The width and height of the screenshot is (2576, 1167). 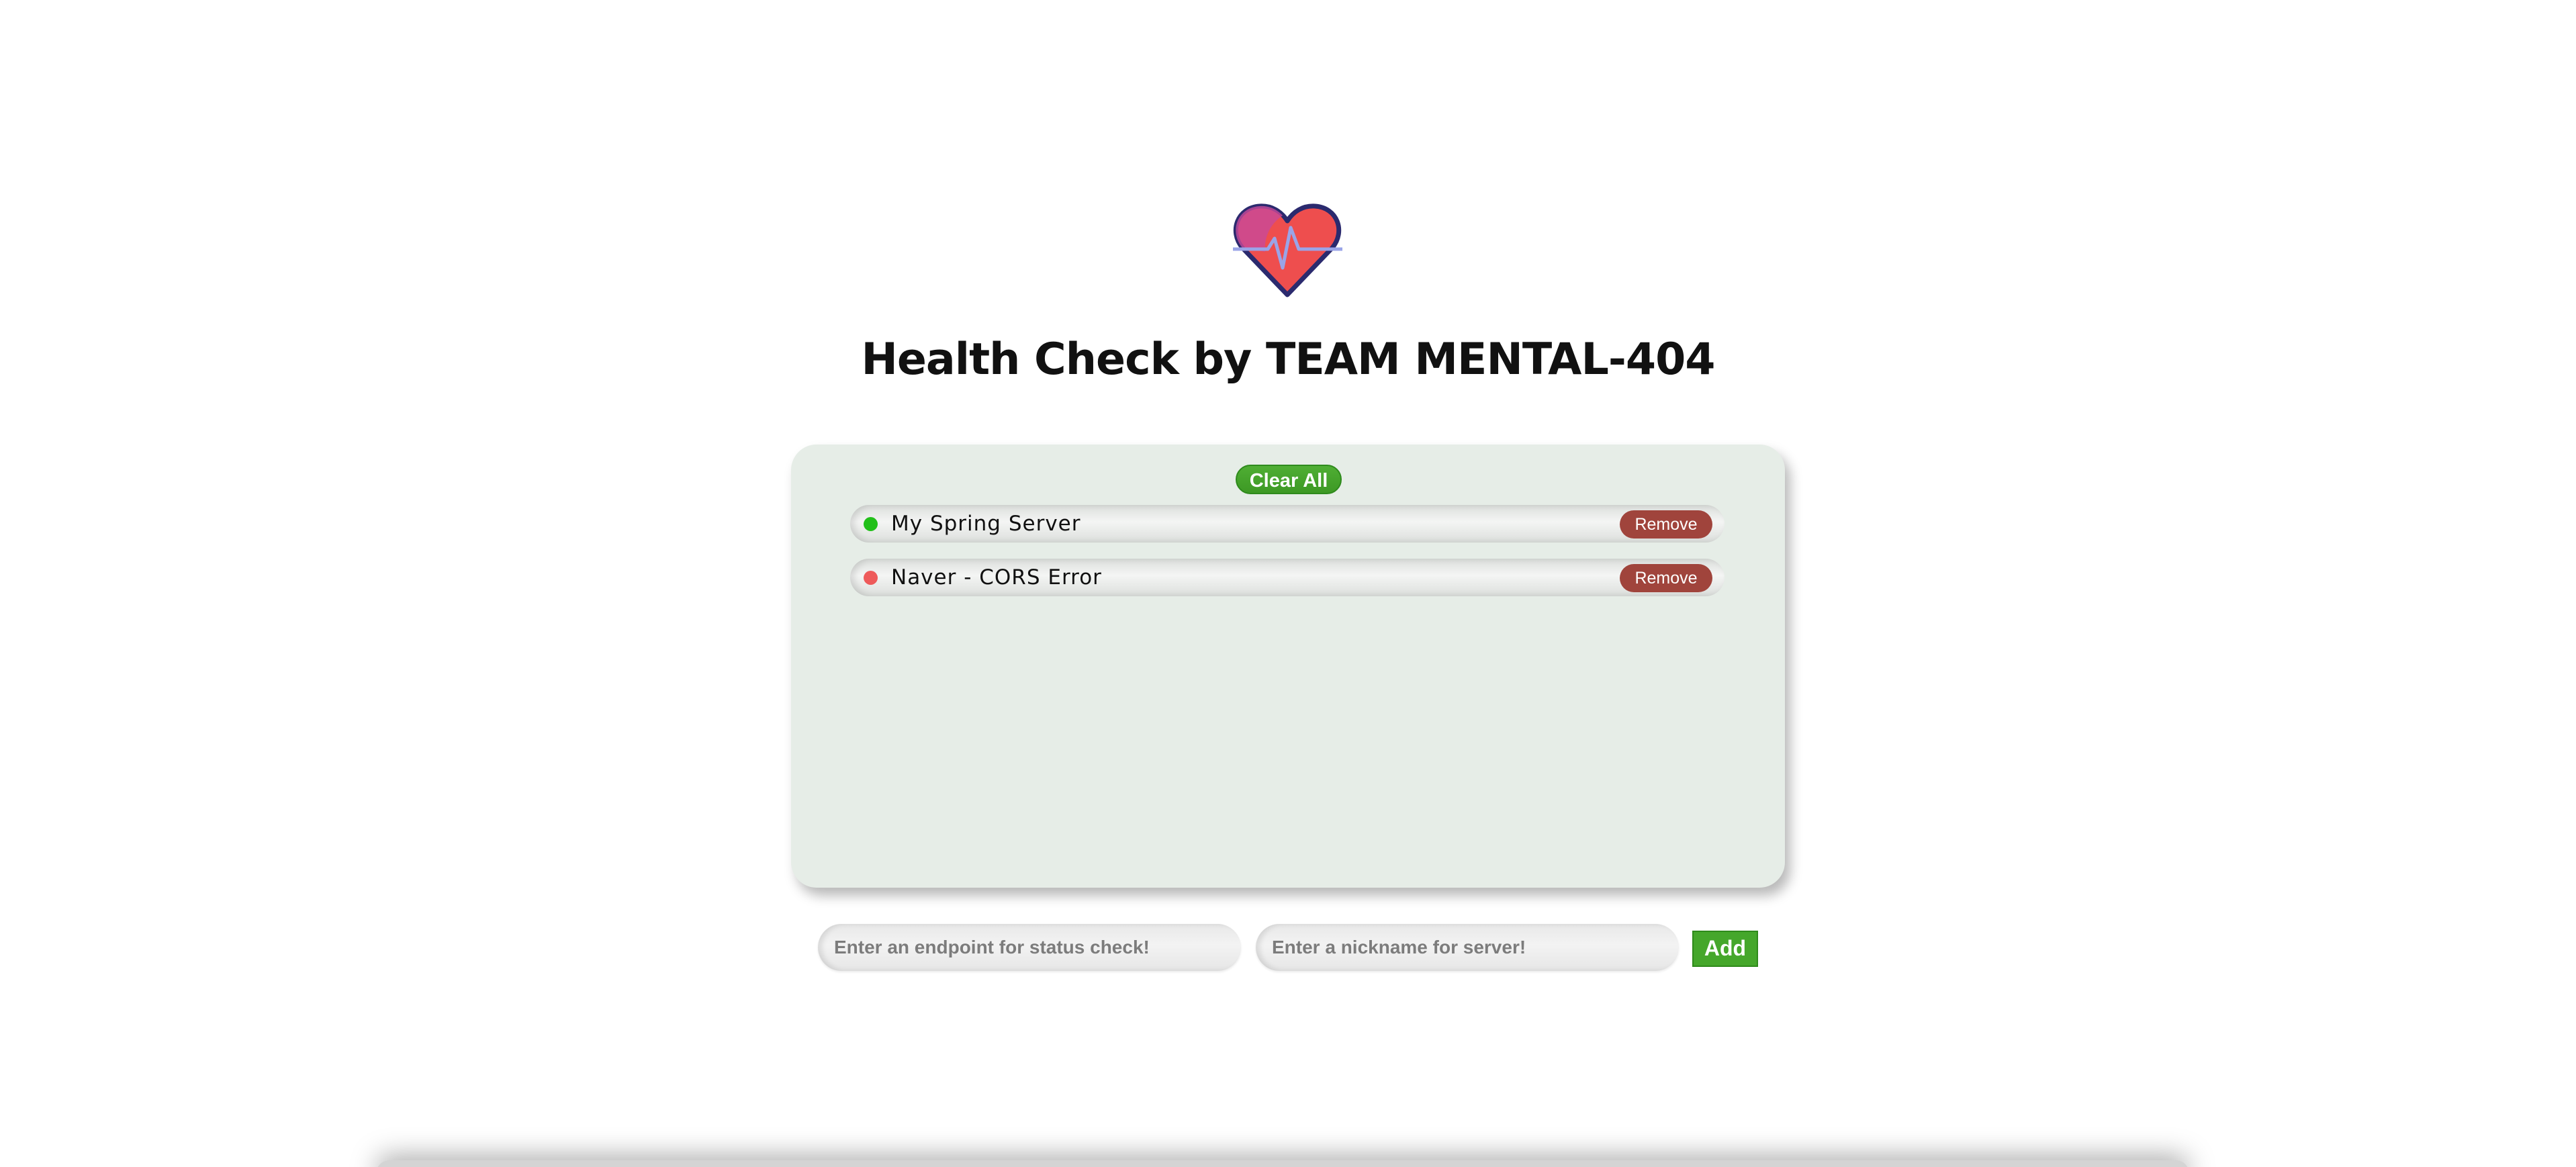 I want to click on server-name: My Spring Server, so click(x=986, y=524).